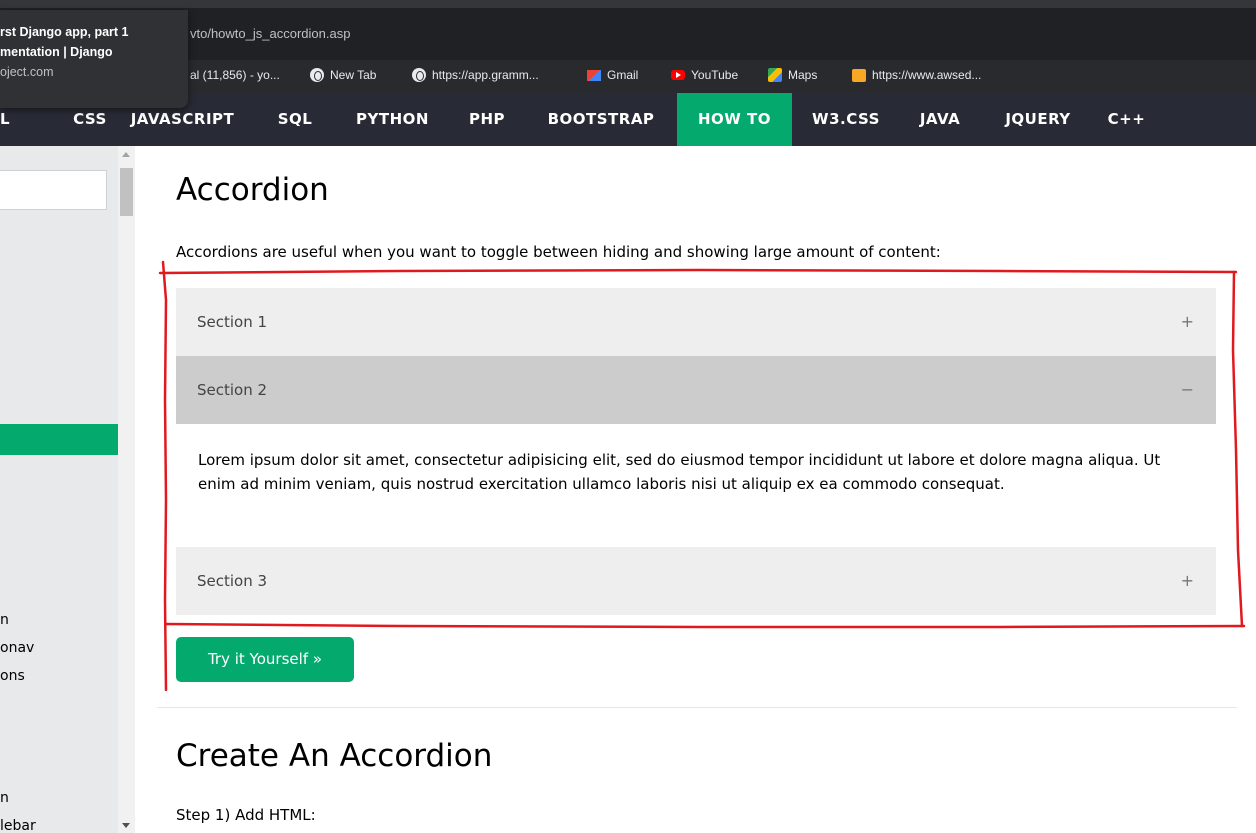 The height and width of the screenshot is (833, 1256). What do you see at coordinates (846, 119) in the screenshot?
I see `nav-item-w3css: W3.CSS` at bounding box center [846, 119].